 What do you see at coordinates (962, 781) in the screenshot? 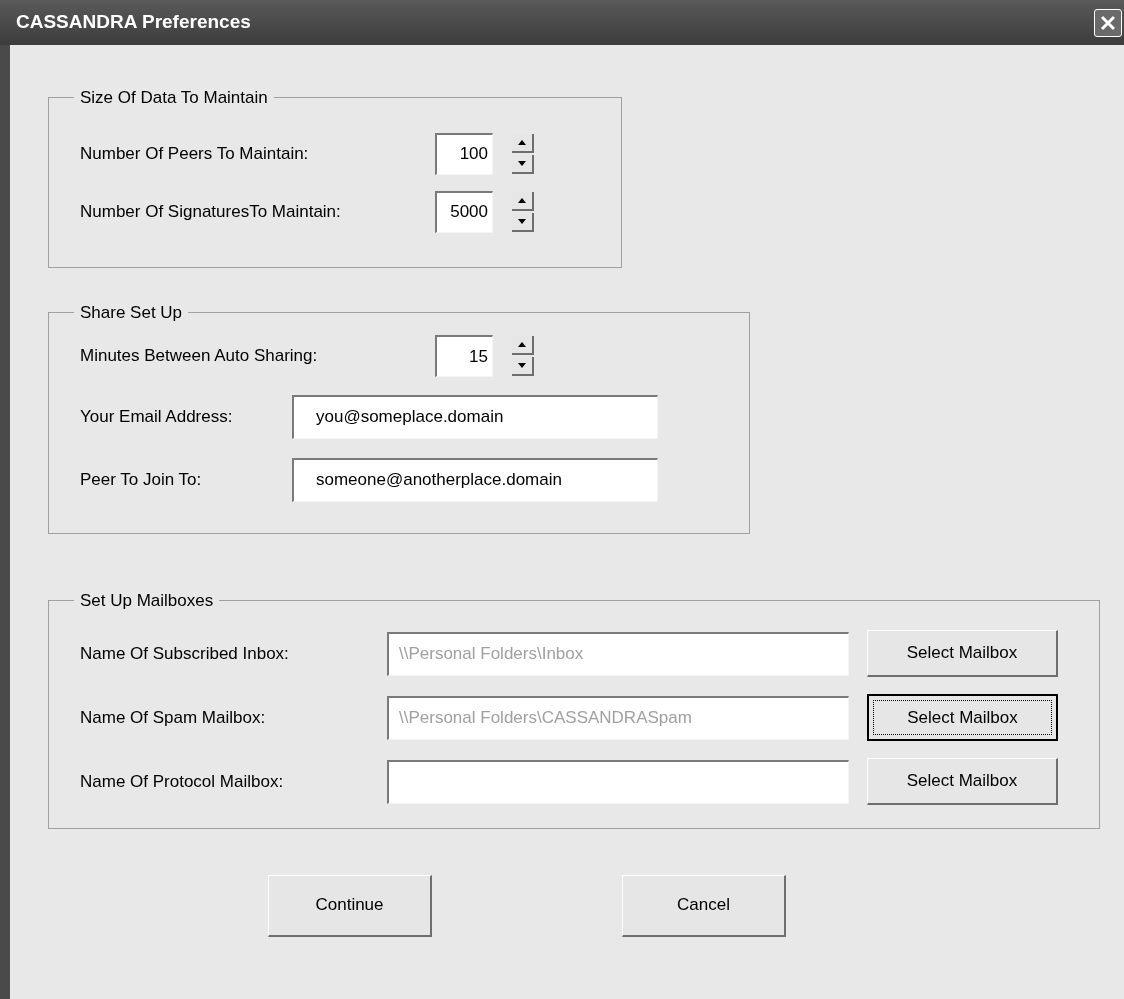
I see `select-mailbox-button: Select Mailbox` at bounding box center [962, 781].